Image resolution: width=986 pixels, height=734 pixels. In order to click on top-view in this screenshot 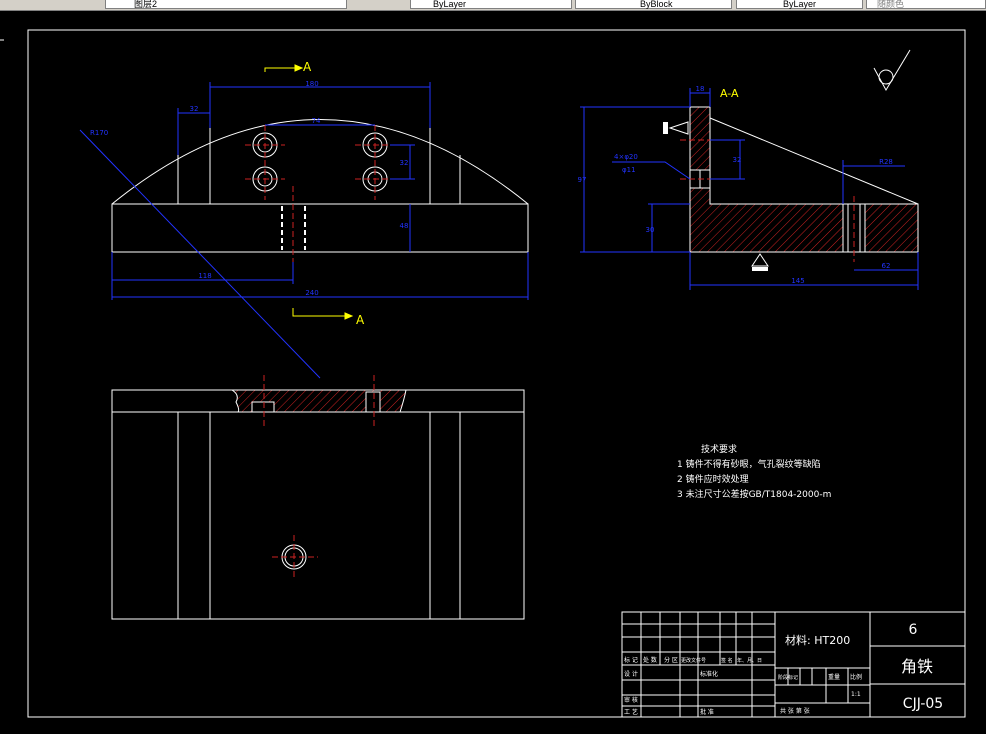, I will do `click(318, 497)`.